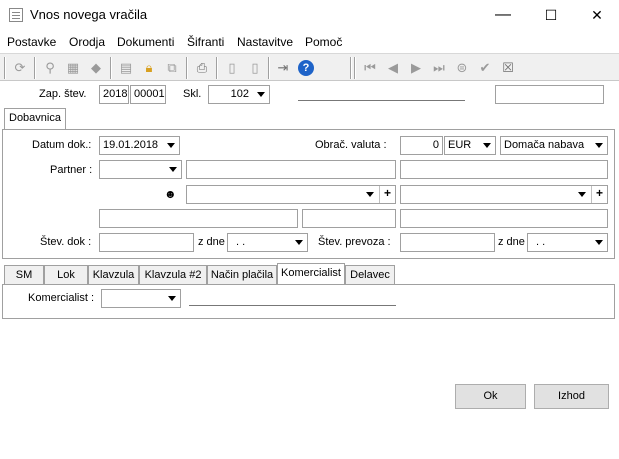 The image size is (619, 459). What do you see at coordinates (242, 275) in the screenshot?
I see `tab-nacin-placila: Način plačila` at bounding box center [242, 275].